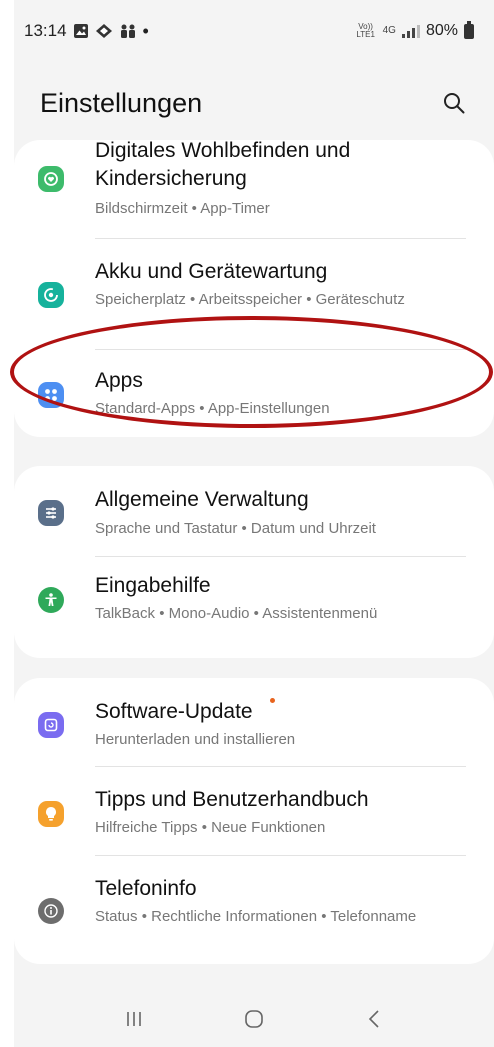  What do you see at coordinates (195, 739) in the screenshot?
I see `item-subtitle: Herunterladen und installieren` at bounding box center [195, 739].